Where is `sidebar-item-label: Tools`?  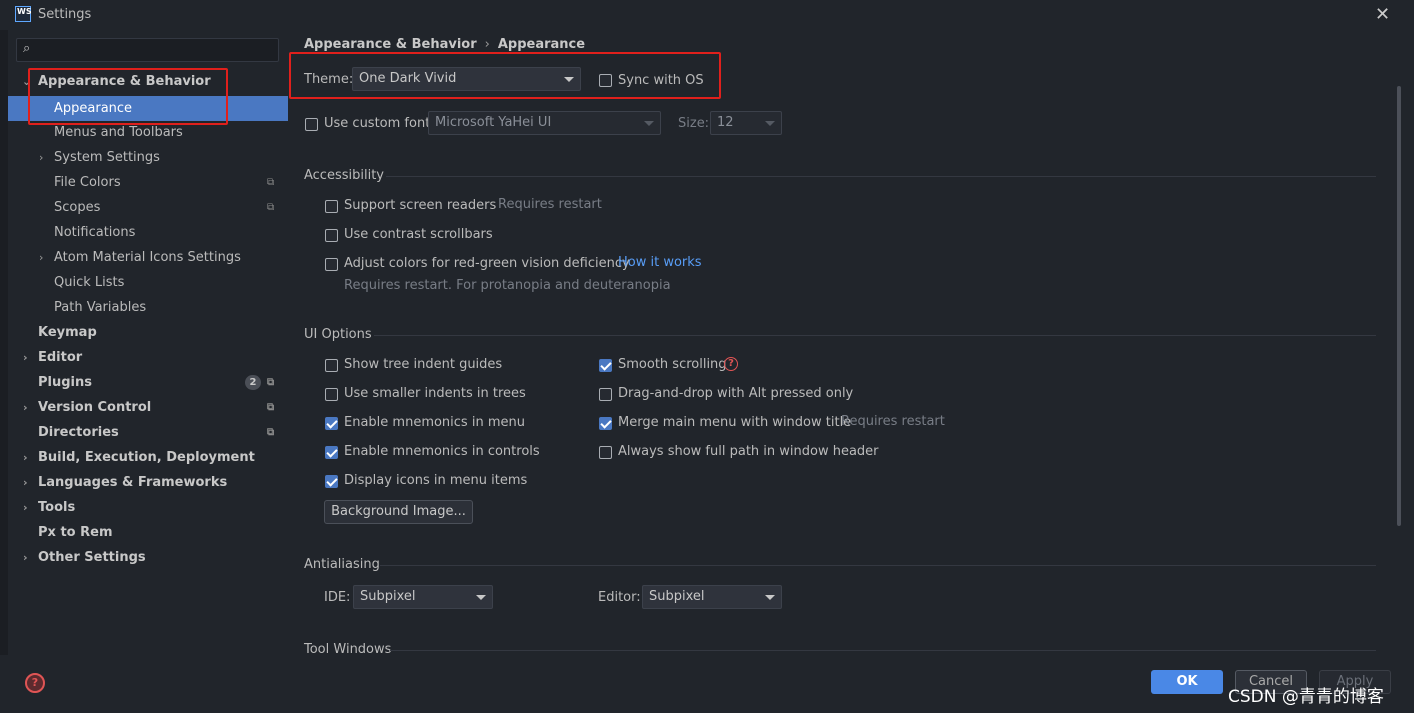 sidebar-item-label: Tools is located at coordinates (57, 507).